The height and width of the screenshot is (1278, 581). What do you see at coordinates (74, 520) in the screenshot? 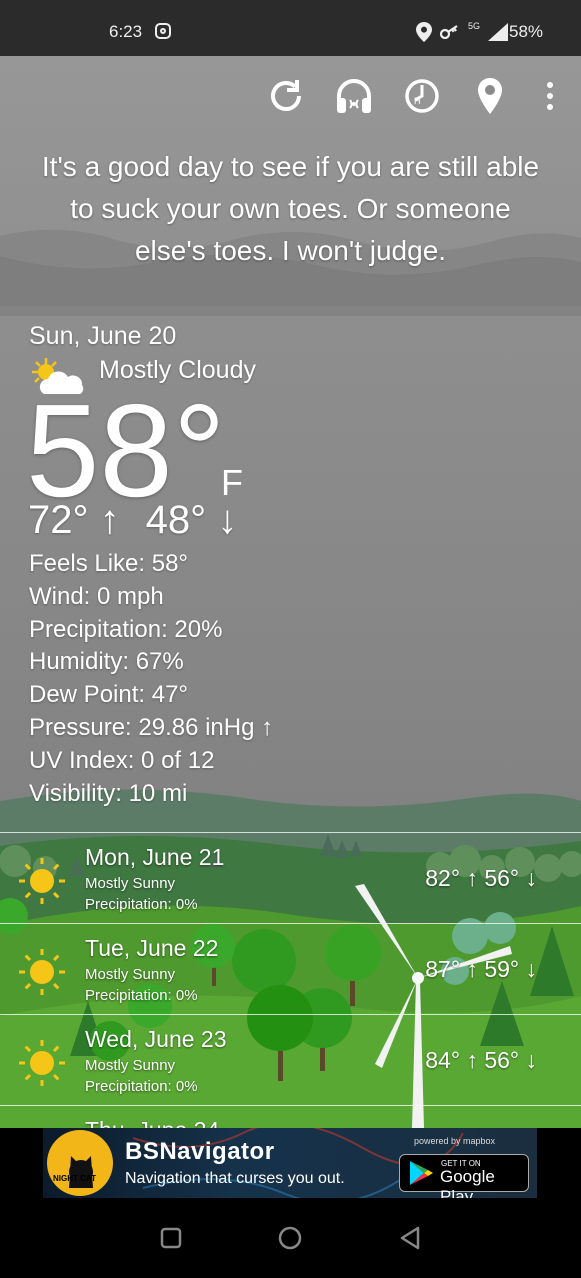
I see `high-temp: 72° ↑` at bounding box center [74, 520].